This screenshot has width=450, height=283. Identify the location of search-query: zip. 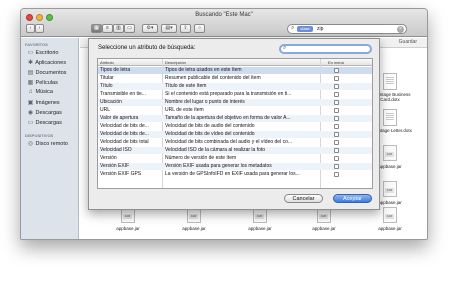
(320, 29).